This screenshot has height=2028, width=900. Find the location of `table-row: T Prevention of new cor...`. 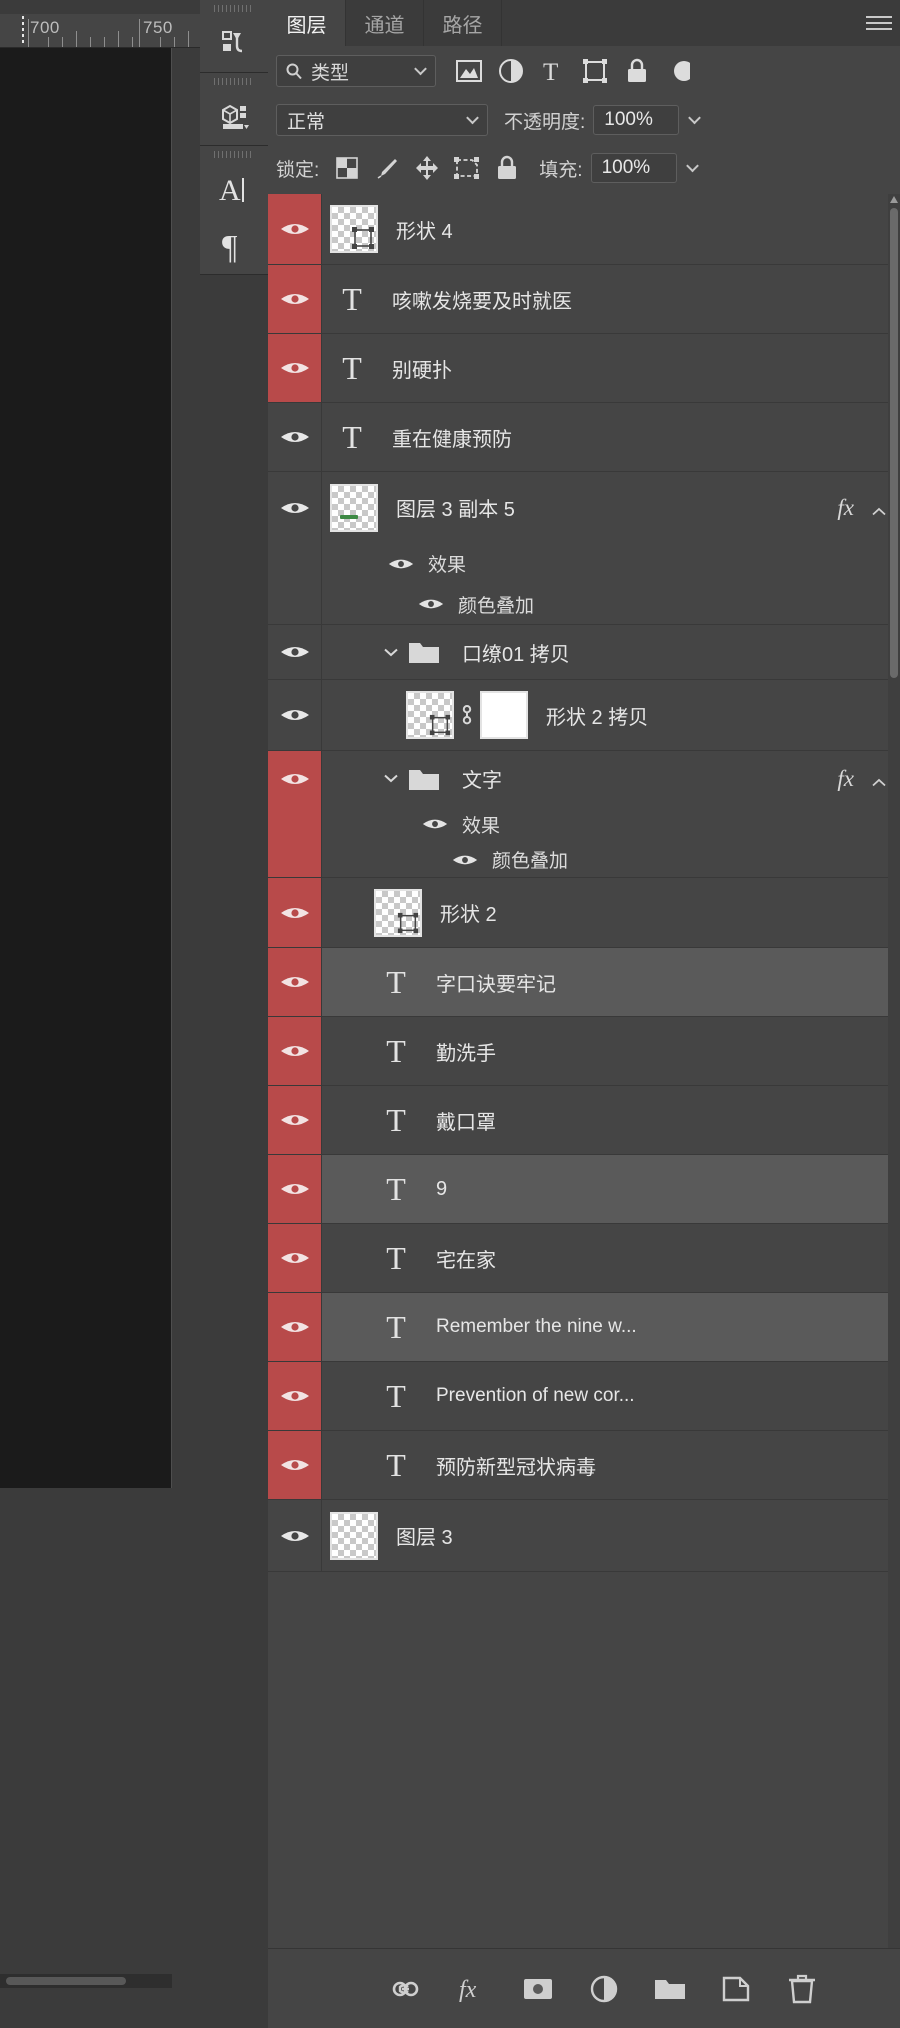

table-row: T Prevention of new cor... is located at coordinates (584, 1396).